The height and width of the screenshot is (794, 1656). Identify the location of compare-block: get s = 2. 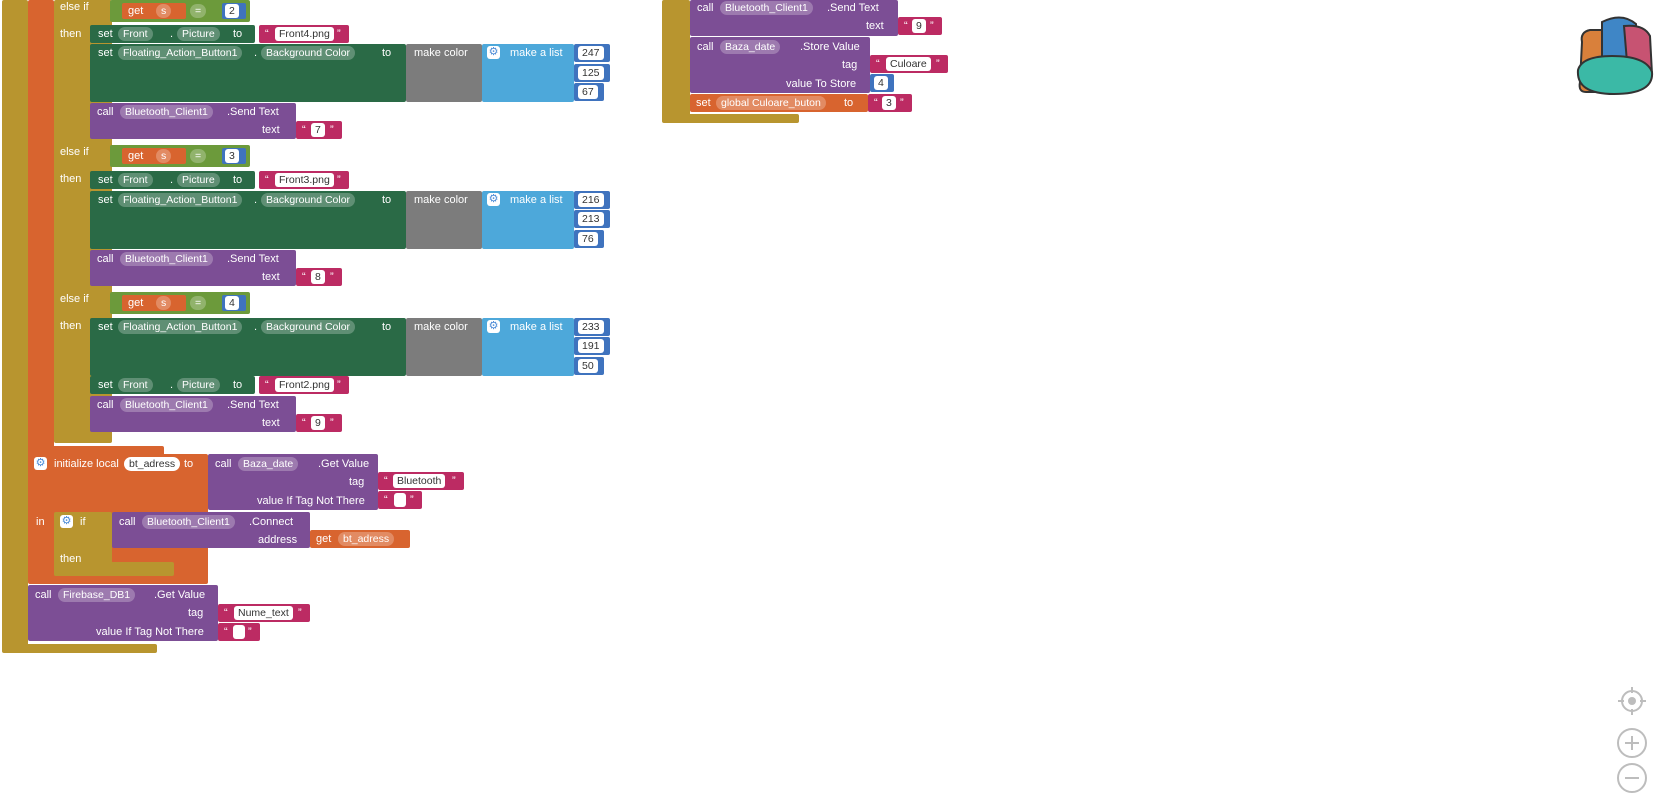
(180, 11).